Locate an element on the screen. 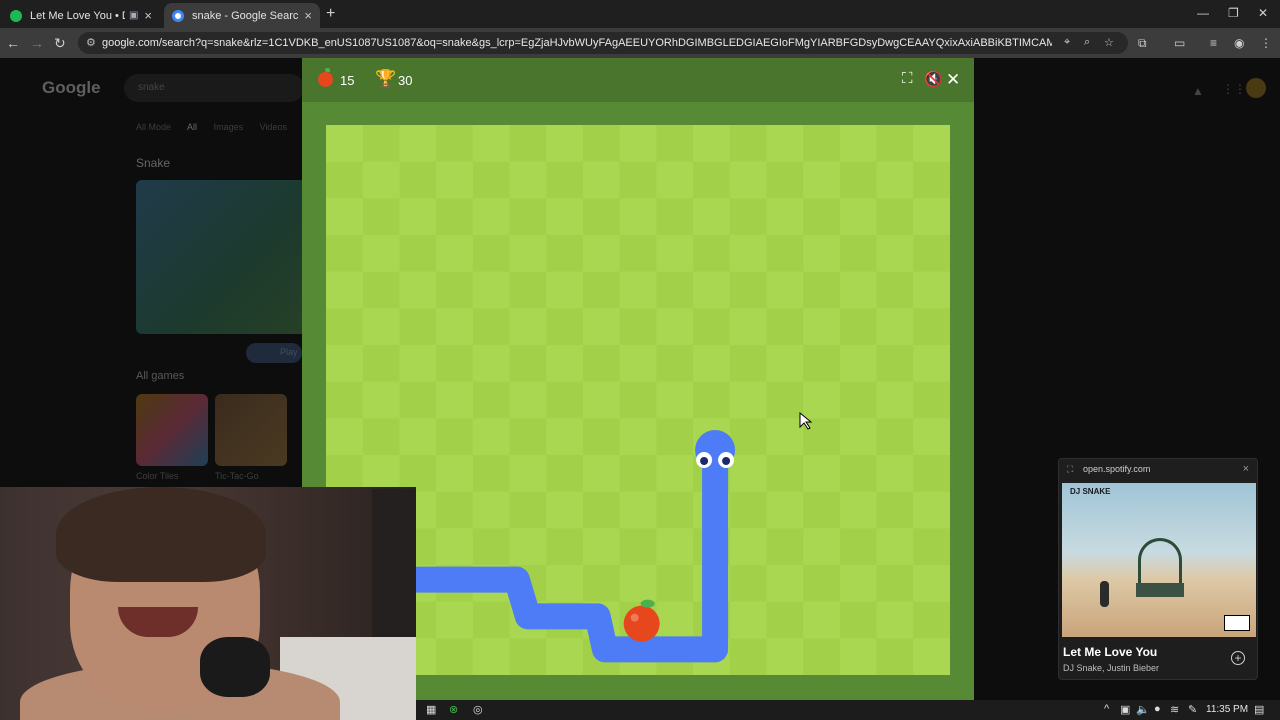 This screenshot has height=720, width=1280. google-logo: Google is located at coordinates (71, 88).